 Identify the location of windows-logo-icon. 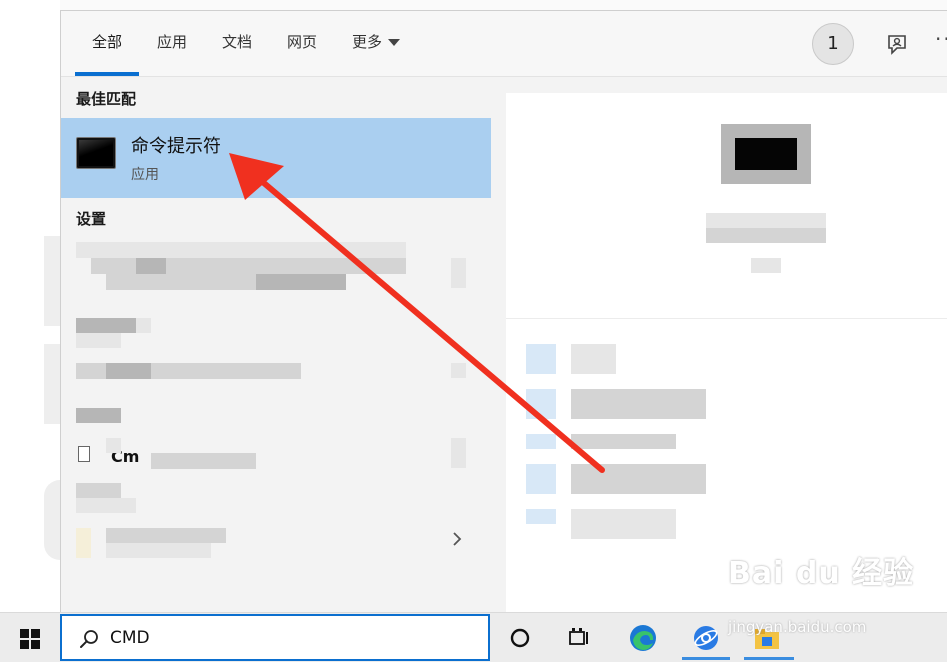
(30, 639).